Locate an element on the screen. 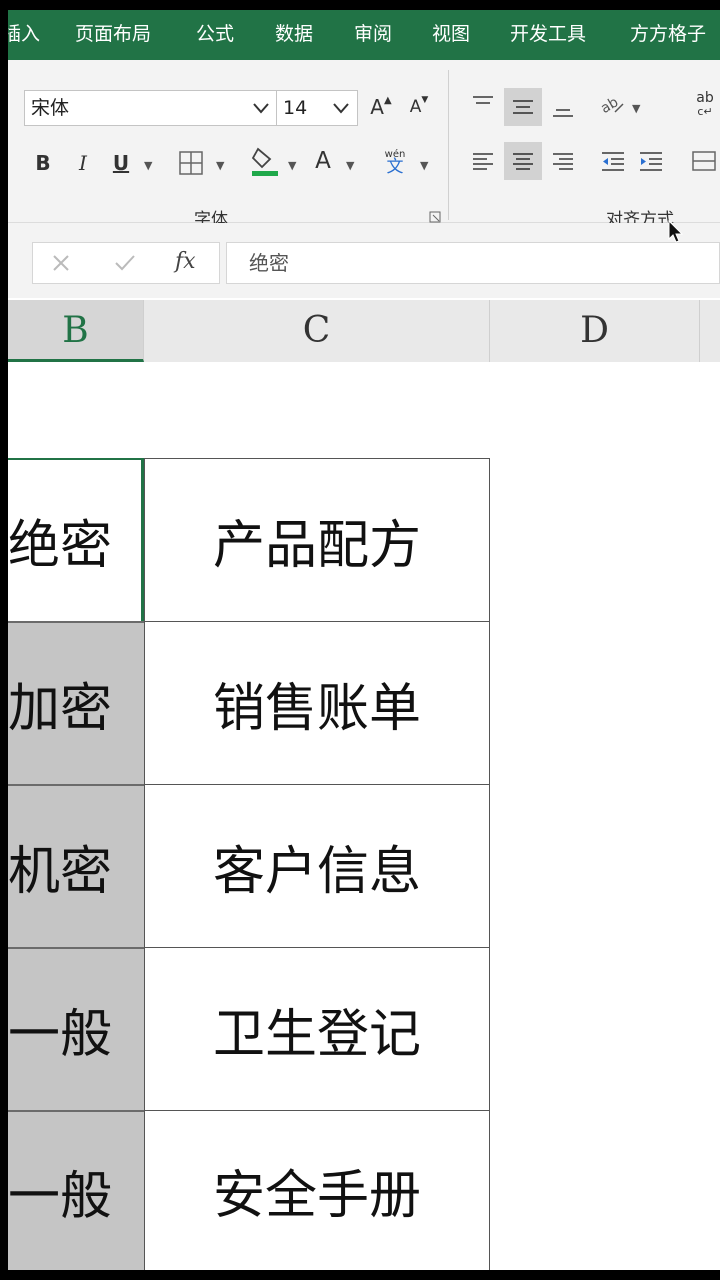 This screenshot has width=720, height=1280. align-center-icon is located at coordinates (523, 161).